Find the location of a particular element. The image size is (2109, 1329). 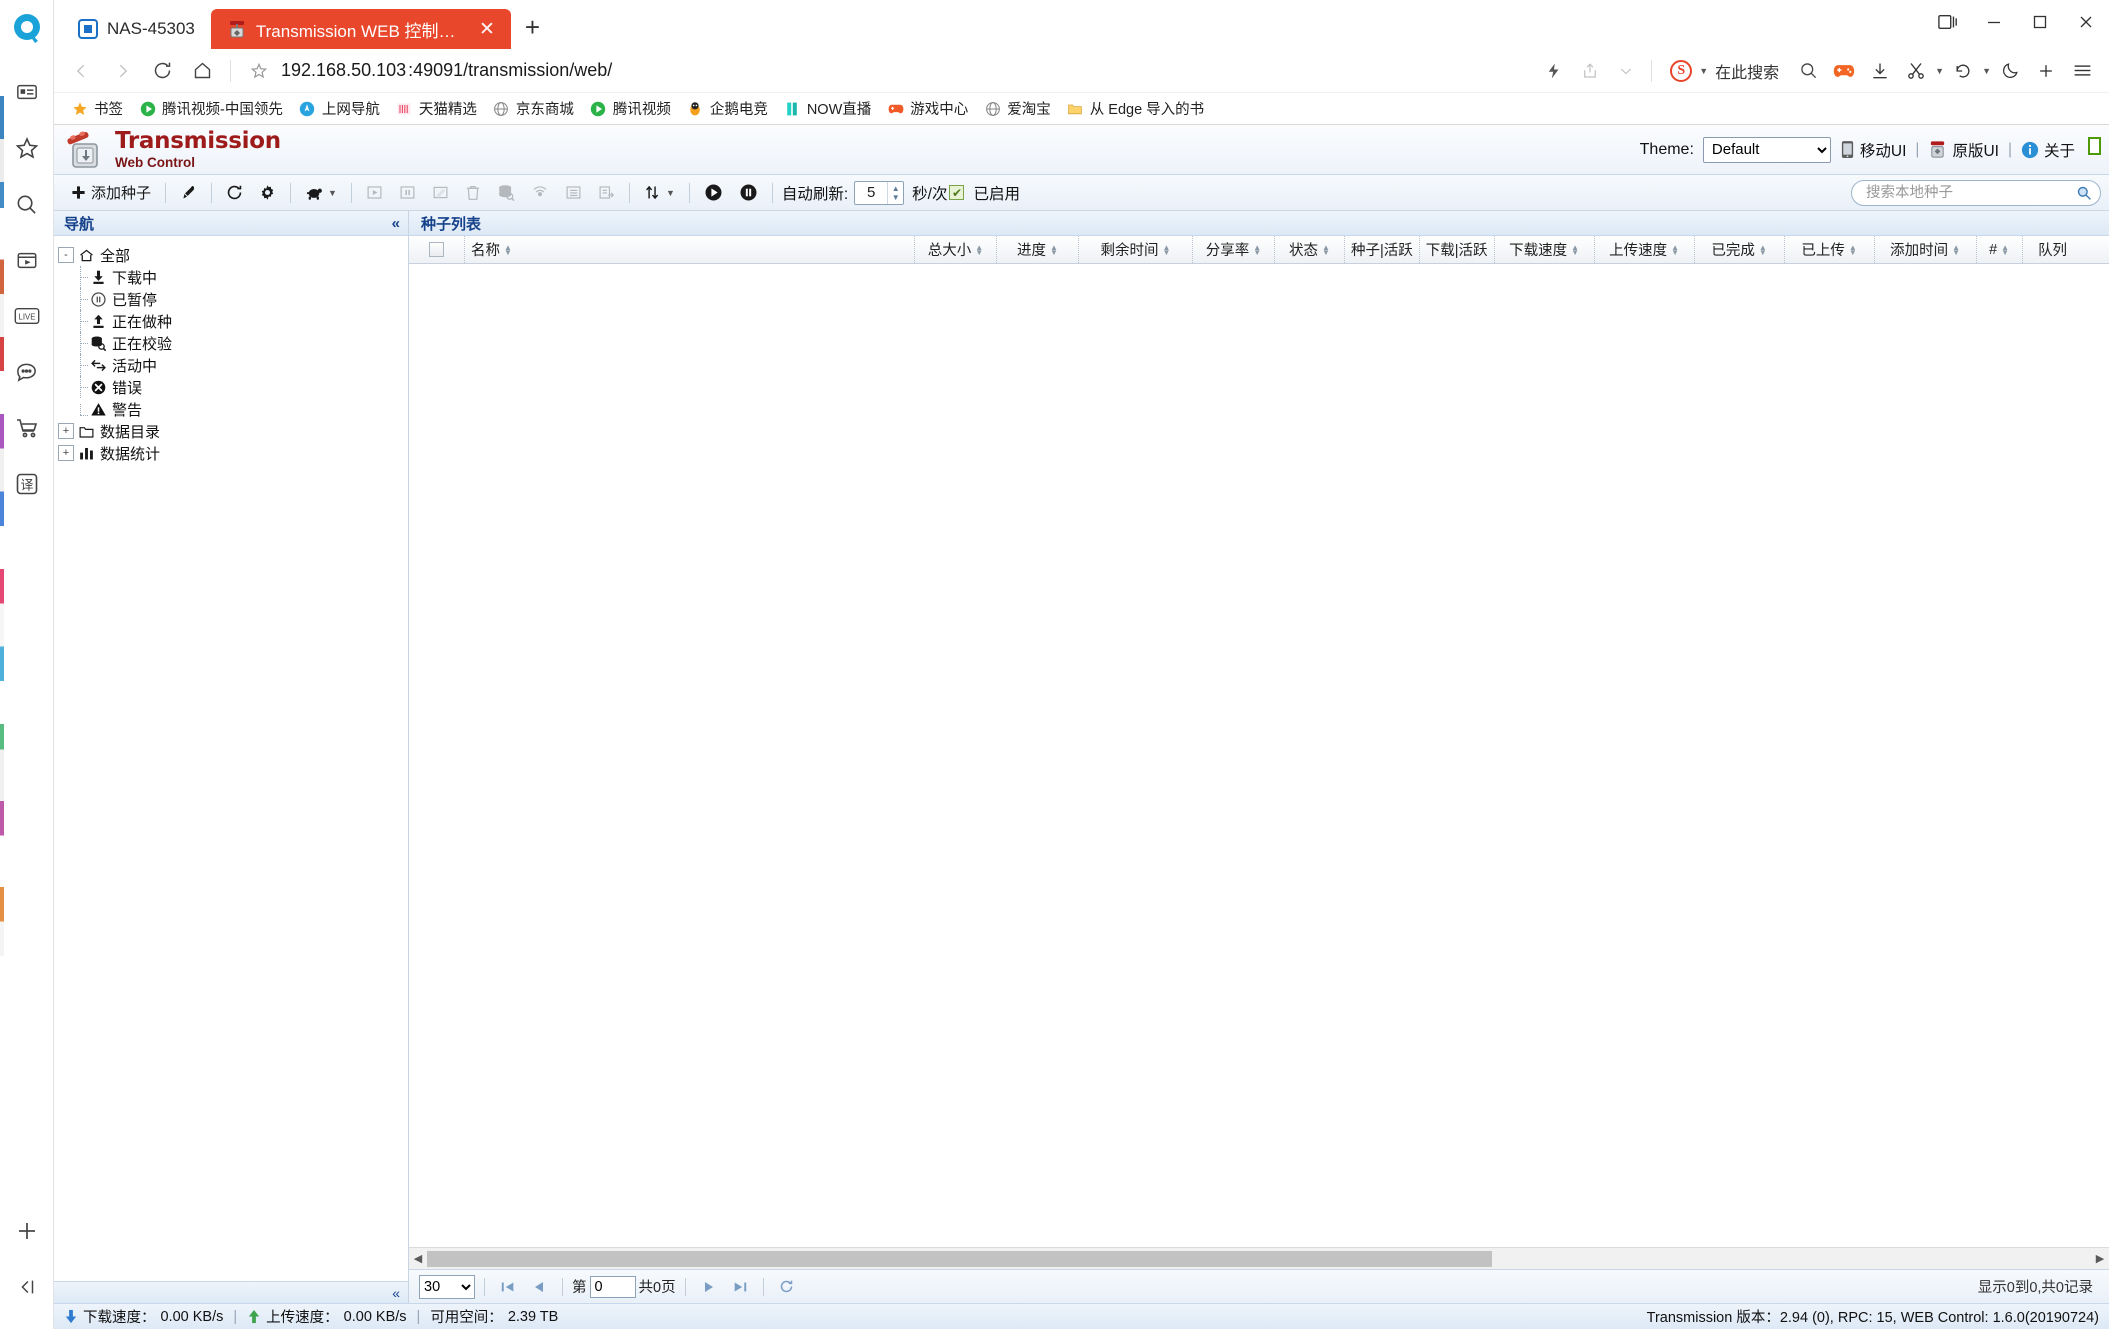

select-all-checkbox is located at coordinates (436, 249).